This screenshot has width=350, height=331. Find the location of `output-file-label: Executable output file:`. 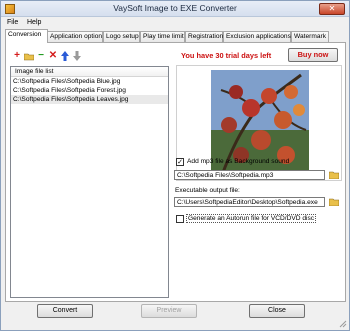

output-file-label: Executable output file: is located at coordinates (207, 190).